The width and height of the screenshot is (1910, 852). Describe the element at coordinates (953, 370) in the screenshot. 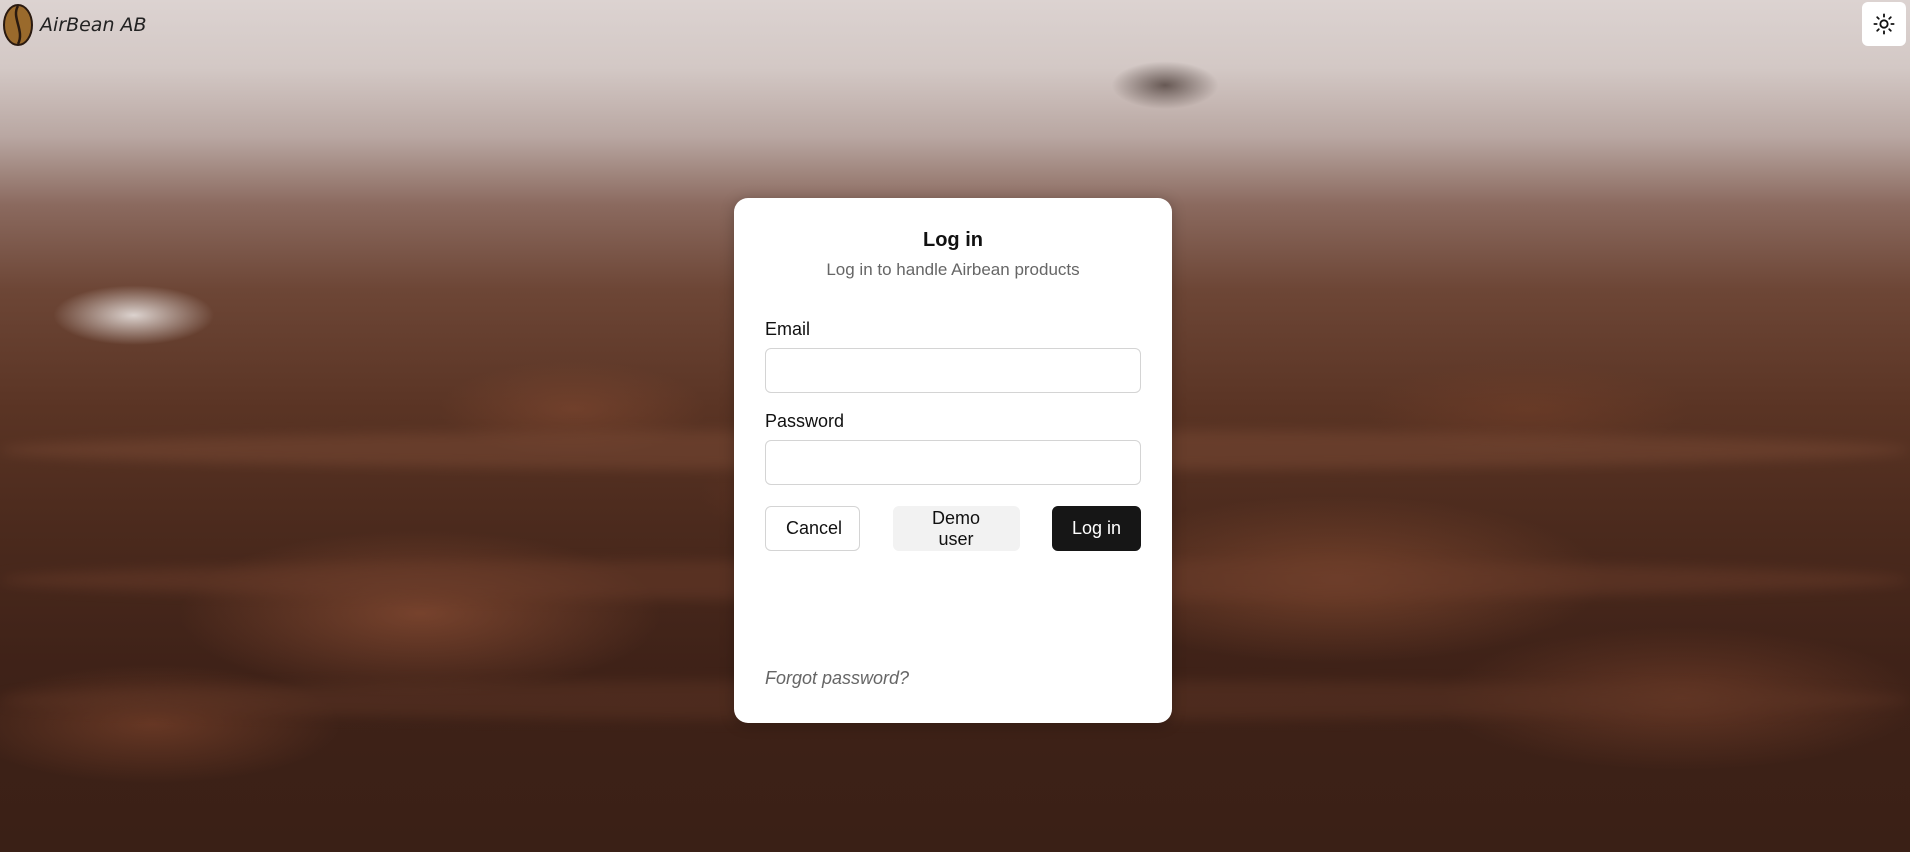

I see `email-field` at that location.